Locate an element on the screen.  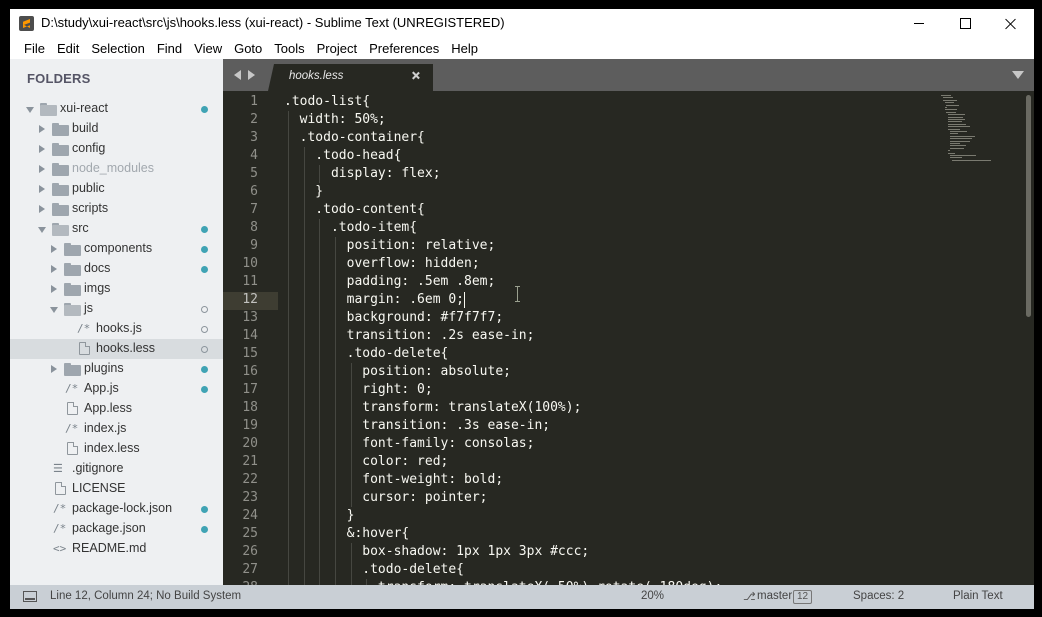
menu-goto: Goto is located at coordinates (248, 48).